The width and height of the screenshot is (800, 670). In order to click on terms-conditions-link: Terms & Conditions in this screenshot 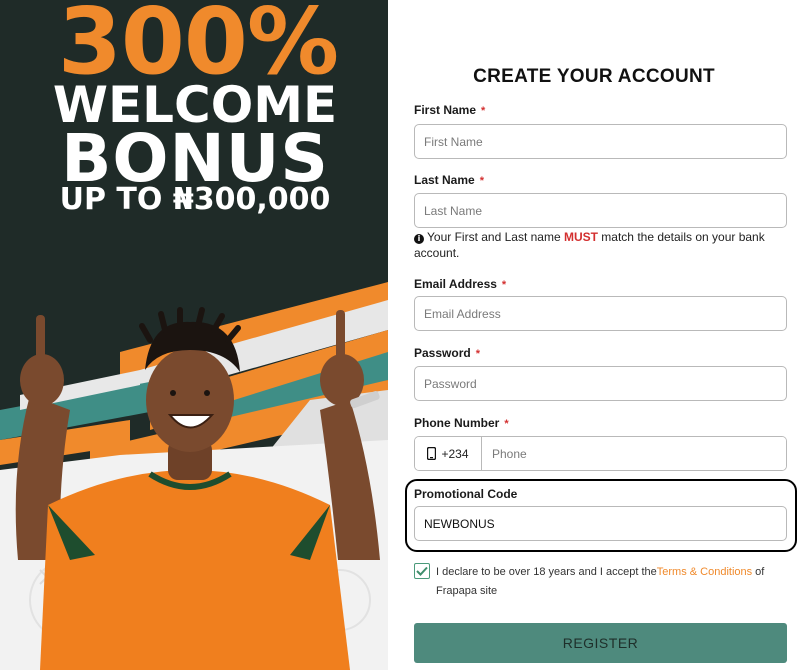, I will do `click(704, 572)`.